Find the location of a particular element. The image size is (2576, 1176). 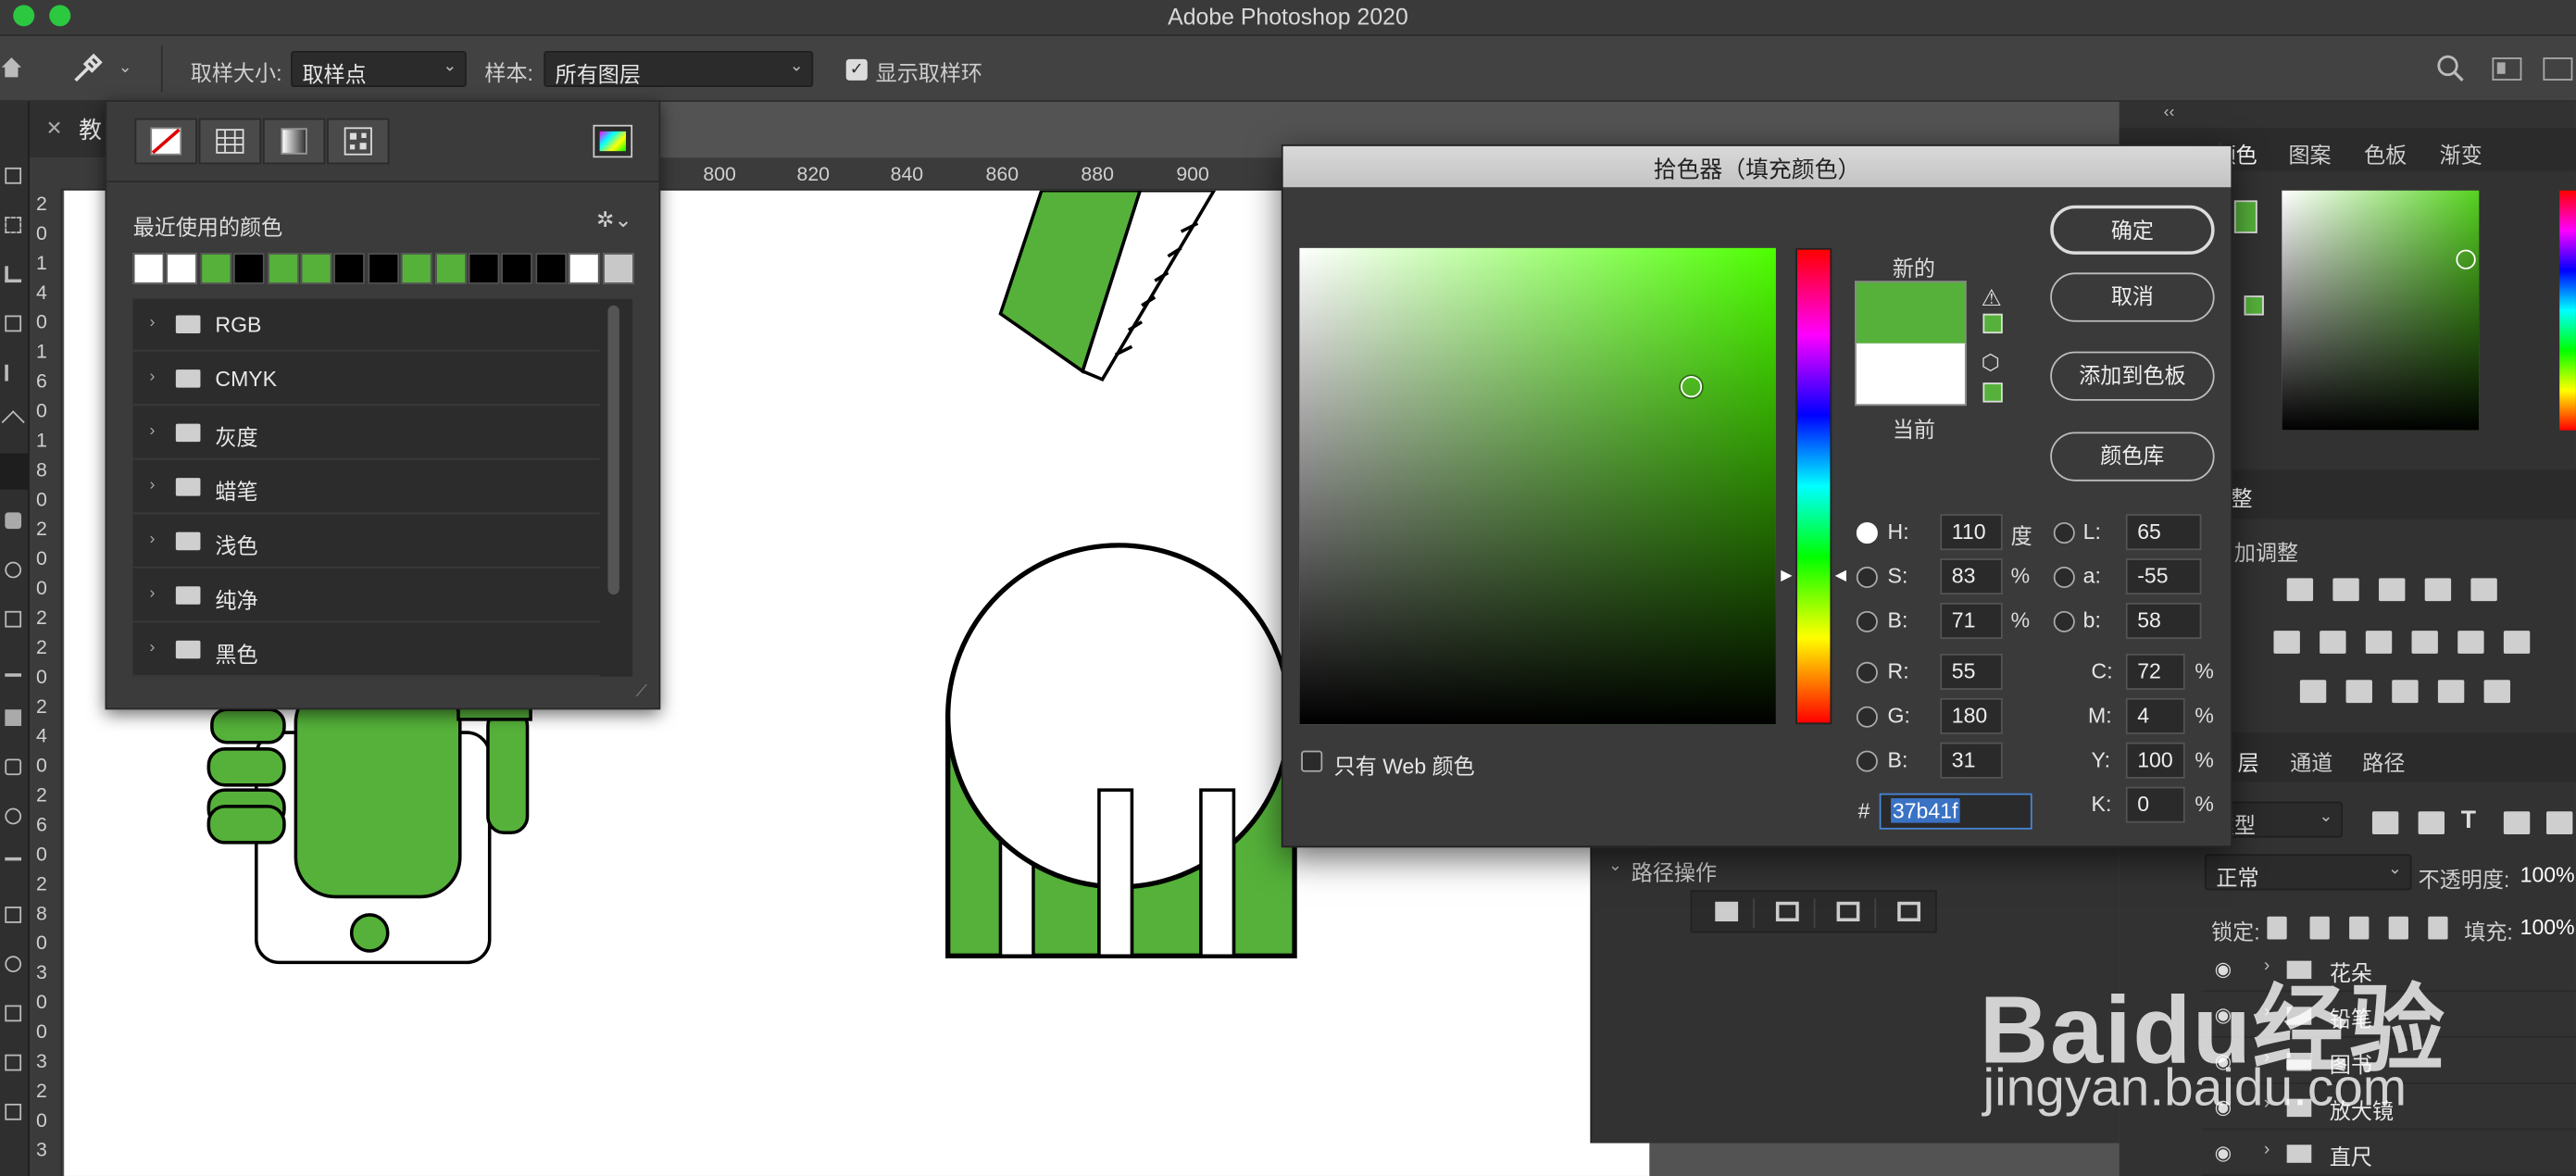

add-to-swatches-button: 添加到色板 is located at coordinates (2132, 376).